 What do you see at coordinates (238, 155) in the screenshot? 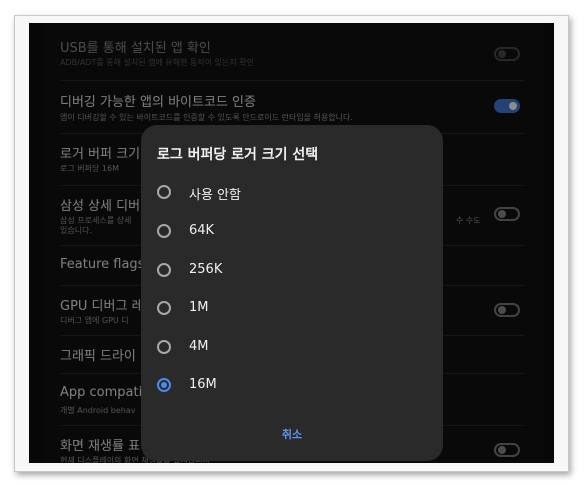
I see `dialog-title: 로그 버퍼당 로거 크기 선택` at bounding box center [238, 155].